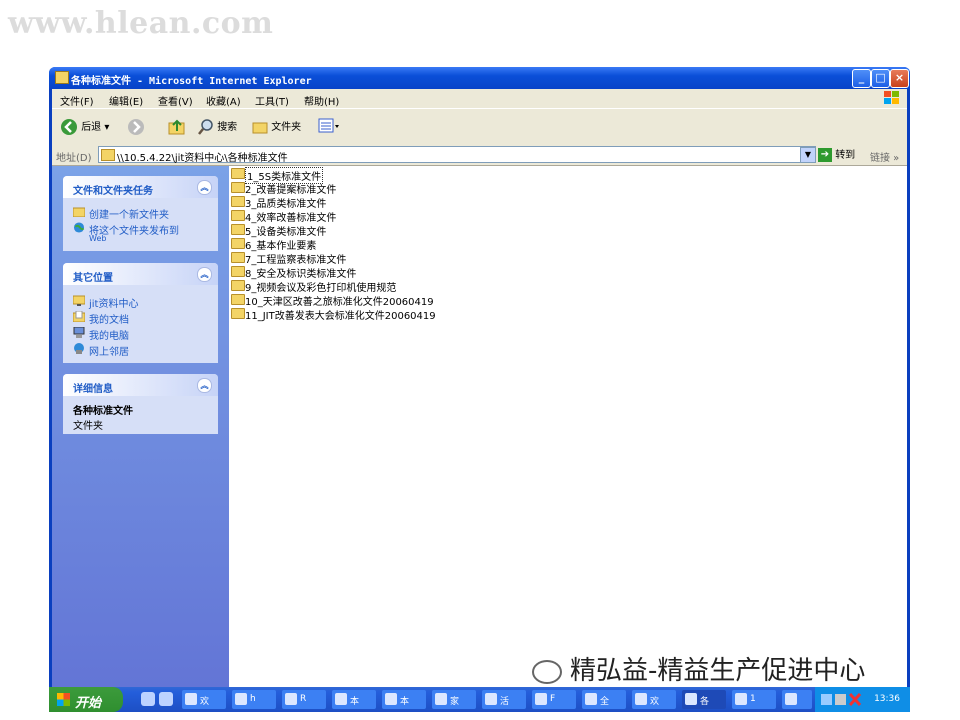 This screenshot has width=960, height=720. I want to click on folders-button: 文件夹, so click(276, 126).